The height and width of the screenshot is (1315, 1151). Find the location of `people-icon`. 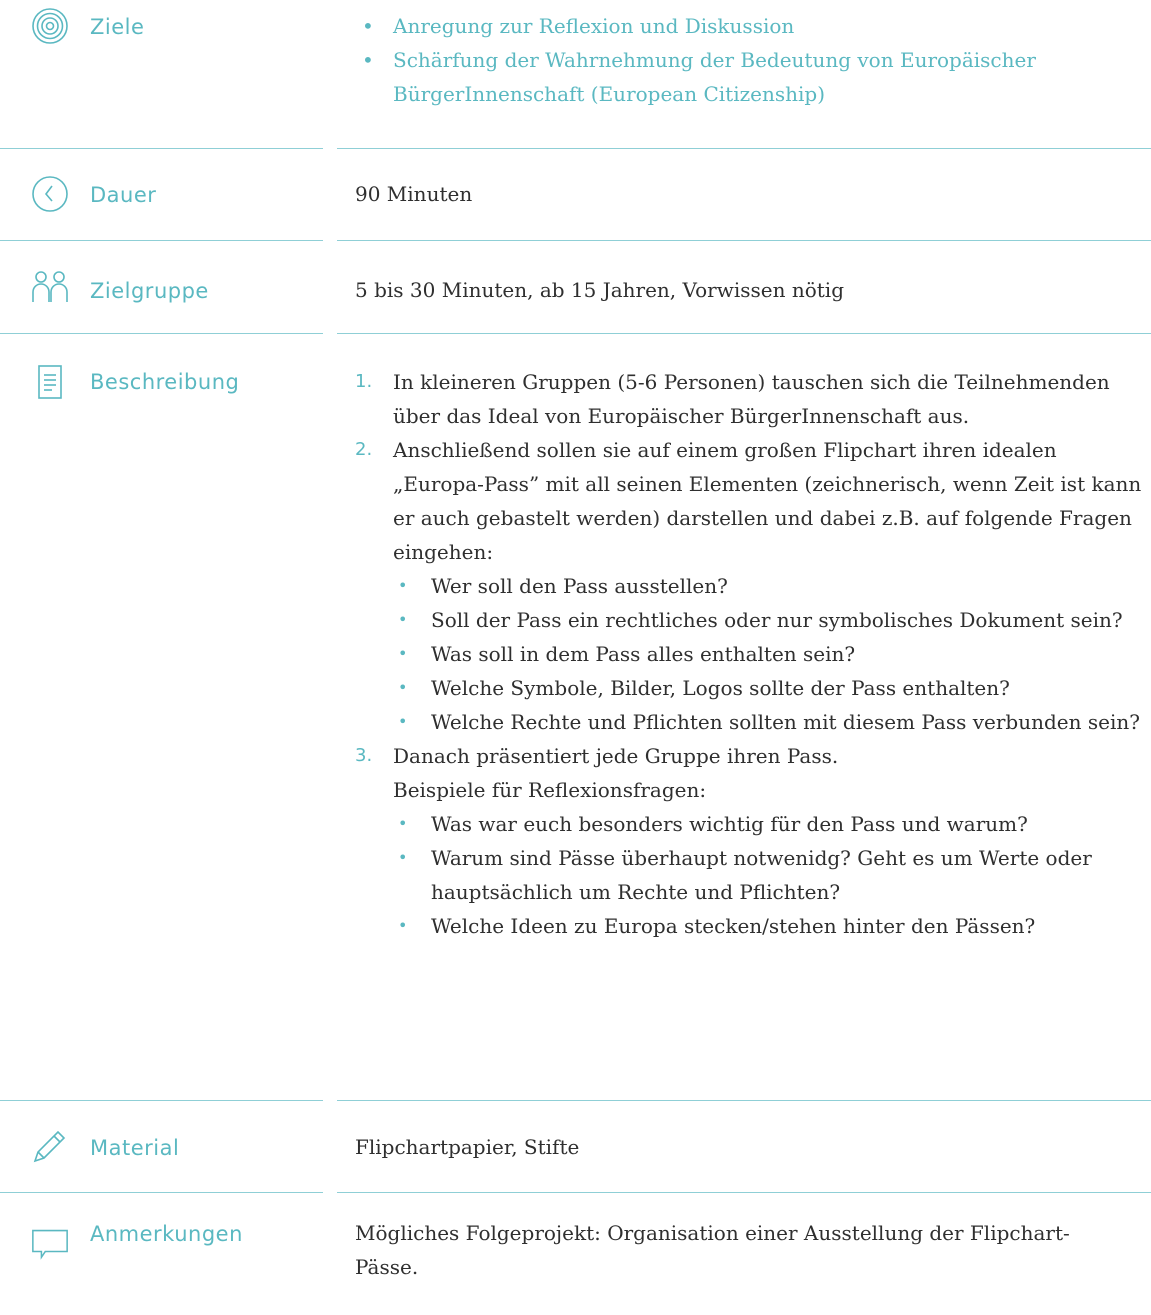

people-icon is located at coordinates (50, 290).